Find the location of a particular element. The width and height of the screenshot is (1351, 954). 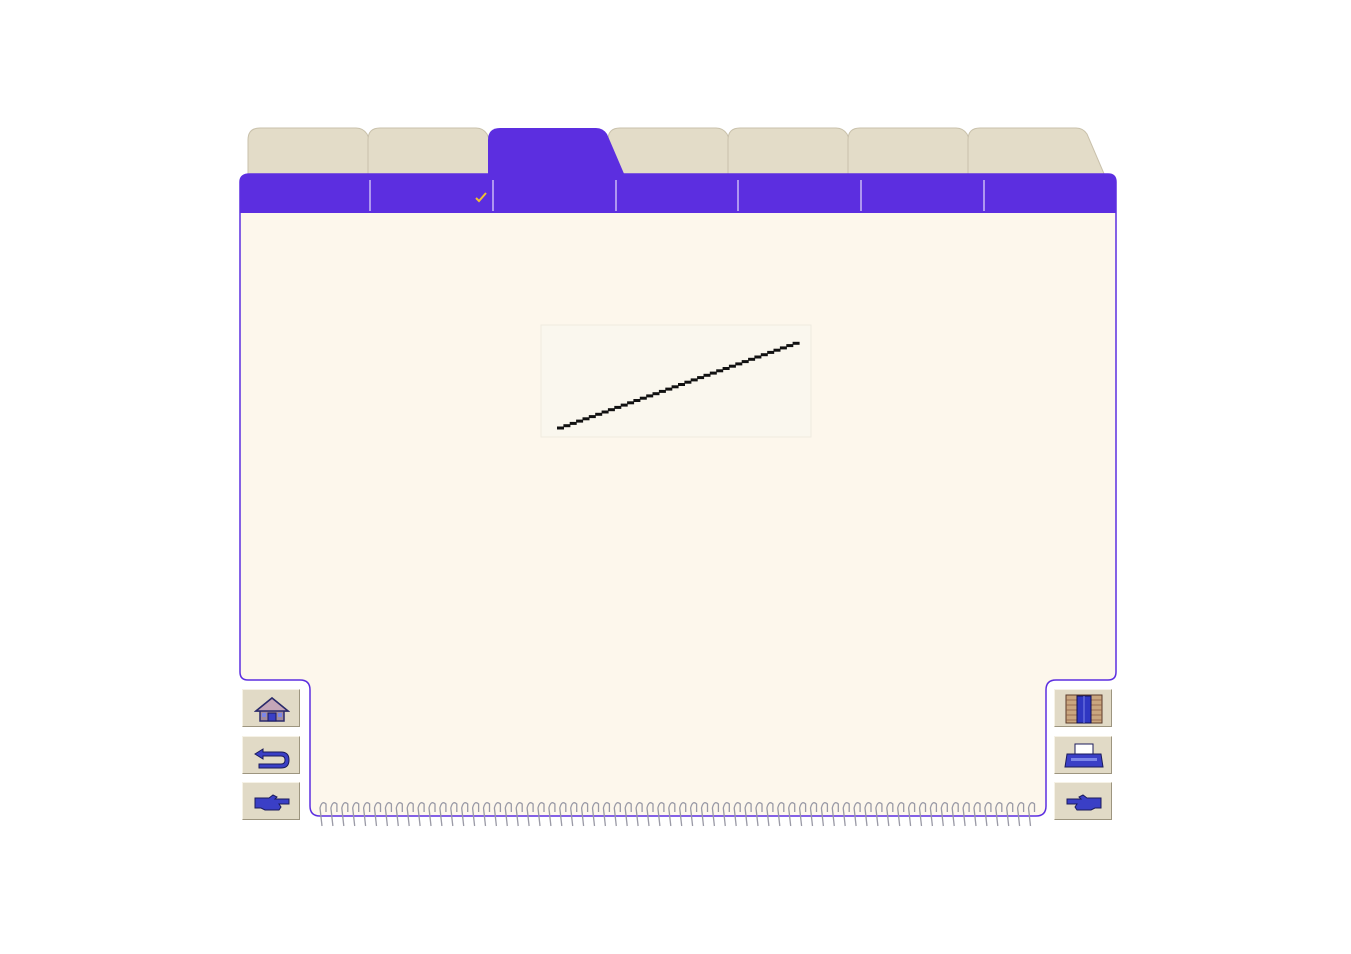

printer-icon is located at coordinates (1084, 755).